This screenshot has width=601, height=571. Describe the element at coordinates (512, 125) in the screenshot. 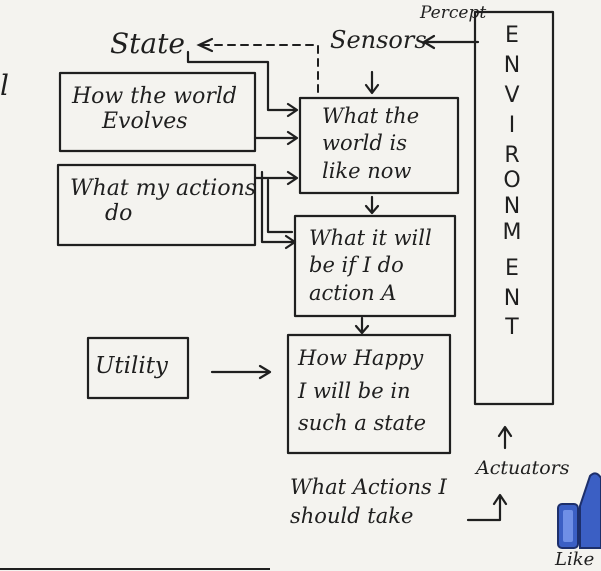

I see `env-letter: I` at that location.